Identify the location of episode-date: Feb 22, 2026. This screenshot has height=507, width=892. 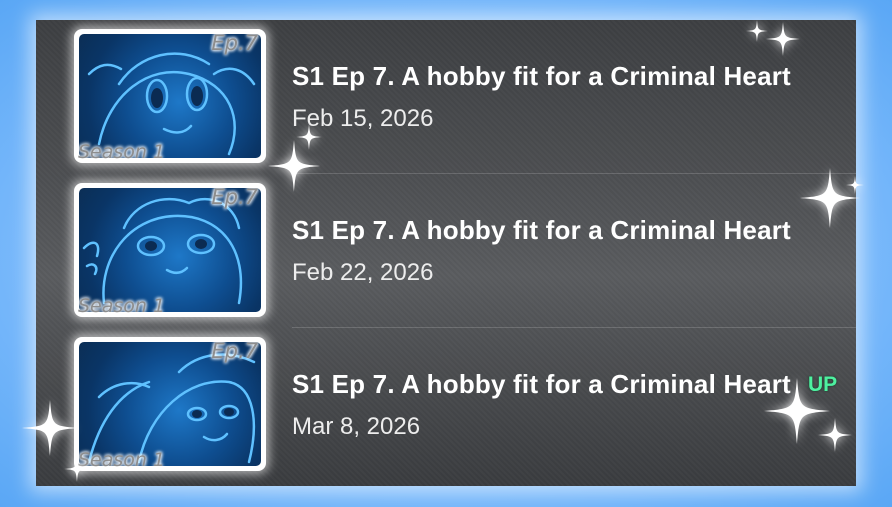
(363, 272).